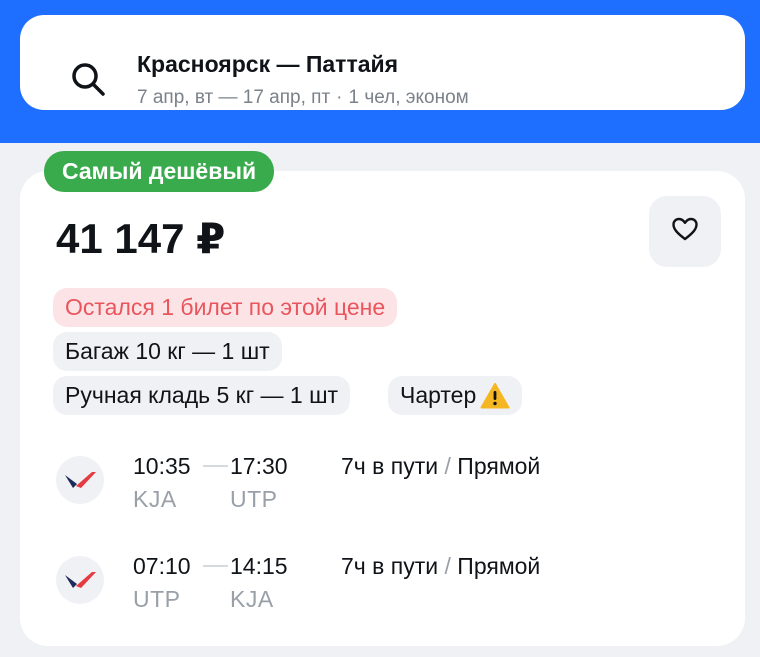 Image resolution: width=760 pixels, height=657 pixels. What do you see at coordinates (268, 64) in the screenshot?
I see `route-title: Красноярск — Паттайя` at bounding box center [268, 64].